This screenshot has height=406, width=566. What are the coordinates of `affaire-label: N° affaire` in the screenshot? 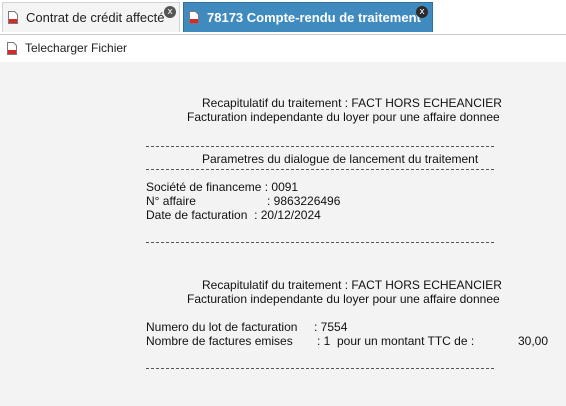 It's located at (171, 201).